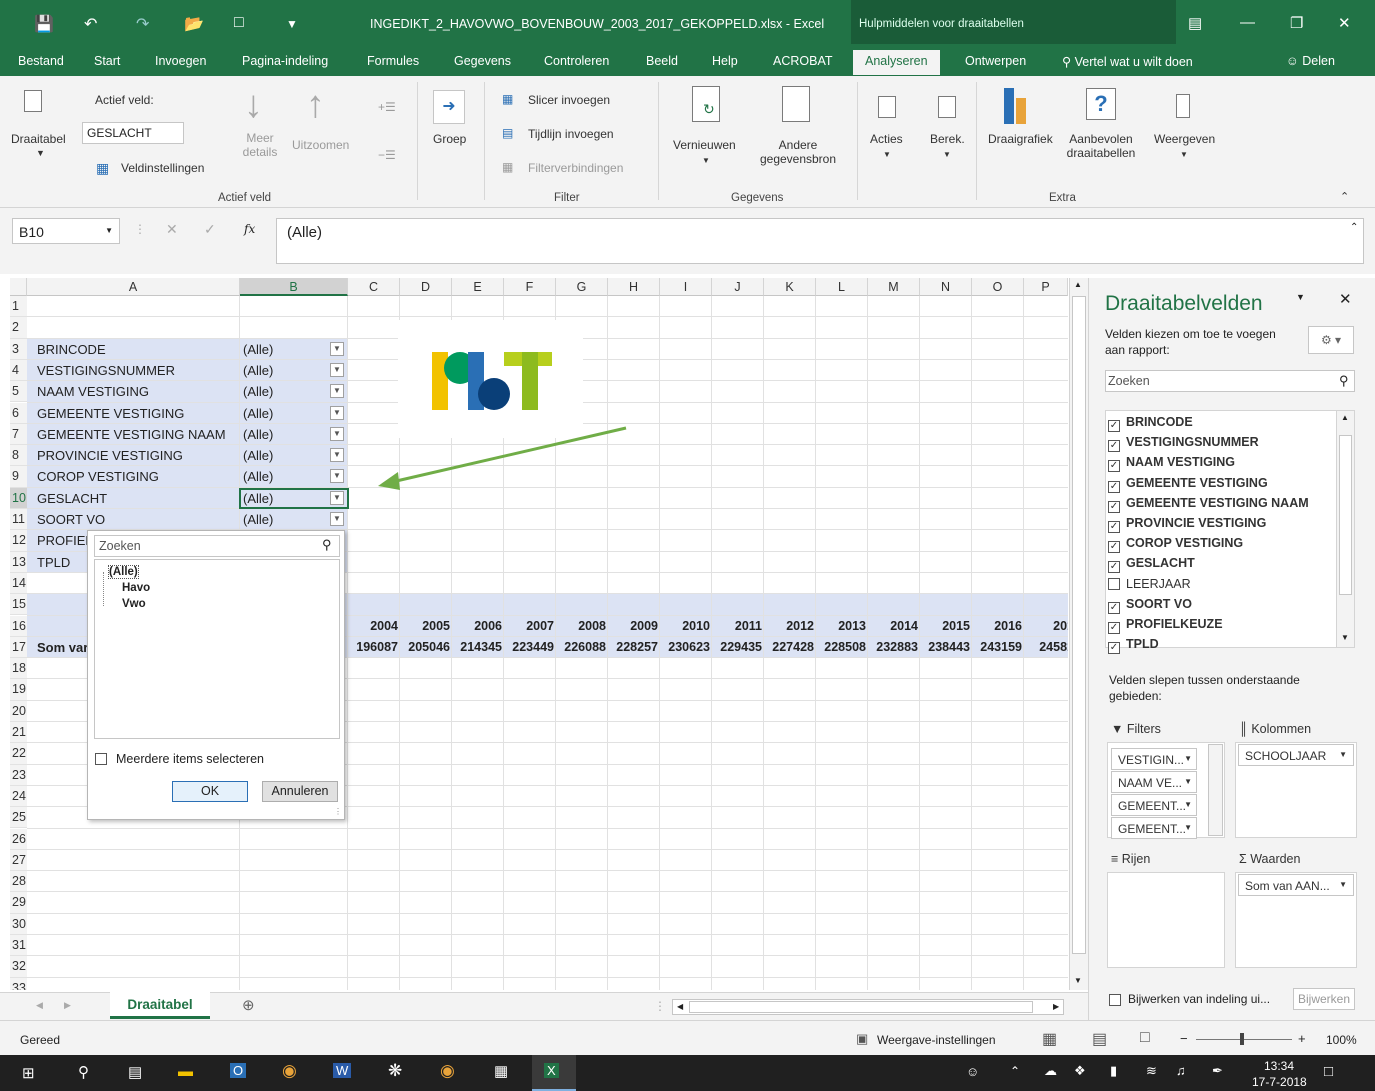 The image size is (1375, 1091). Describe the element at coordinates (180, 61) in the screenshot. I see `tab-invoegen: Invoegen` at that location.